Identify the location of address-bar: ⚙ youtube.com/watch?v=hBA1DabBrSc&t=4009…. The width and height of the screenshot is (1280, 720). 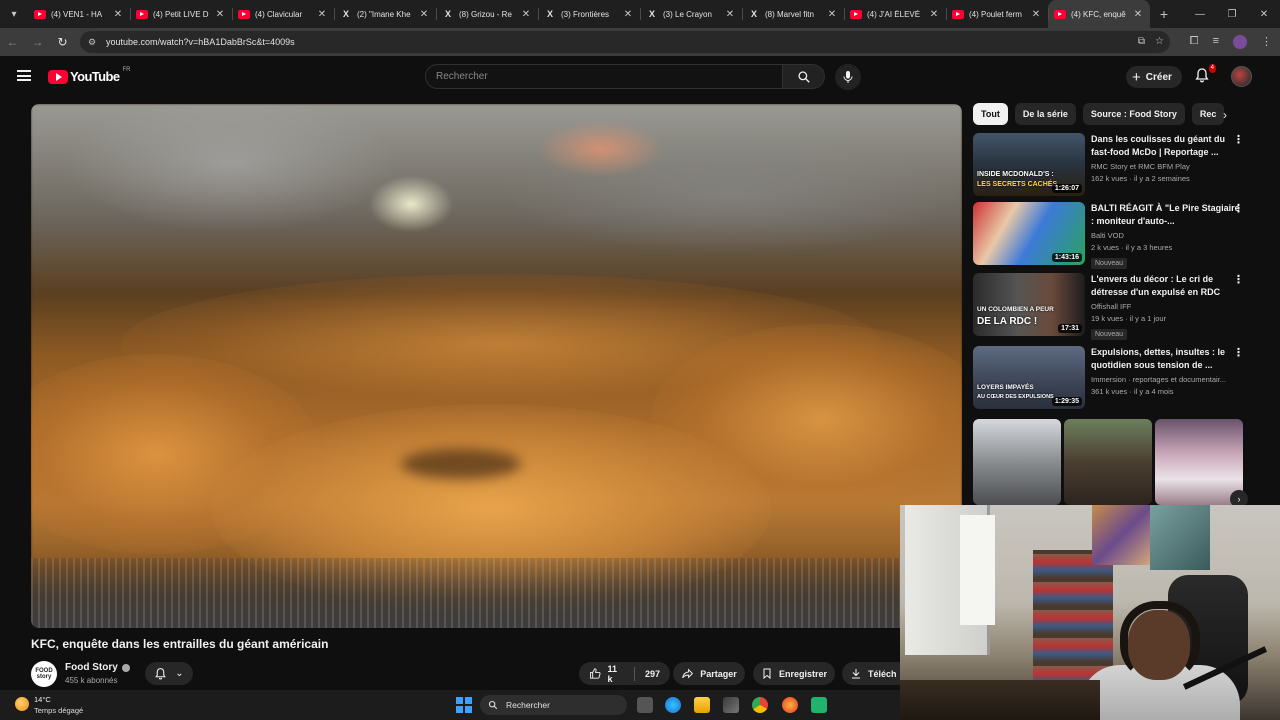
(625, 42).